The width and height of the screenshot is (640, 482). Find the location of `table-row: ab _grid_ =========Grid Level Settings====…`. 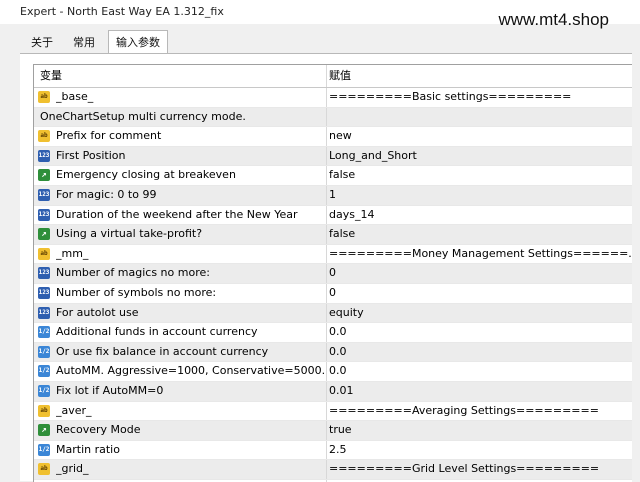

table-row: ab _grid_ =========Grid Level Settings====… is located at coordinates (333, 470).